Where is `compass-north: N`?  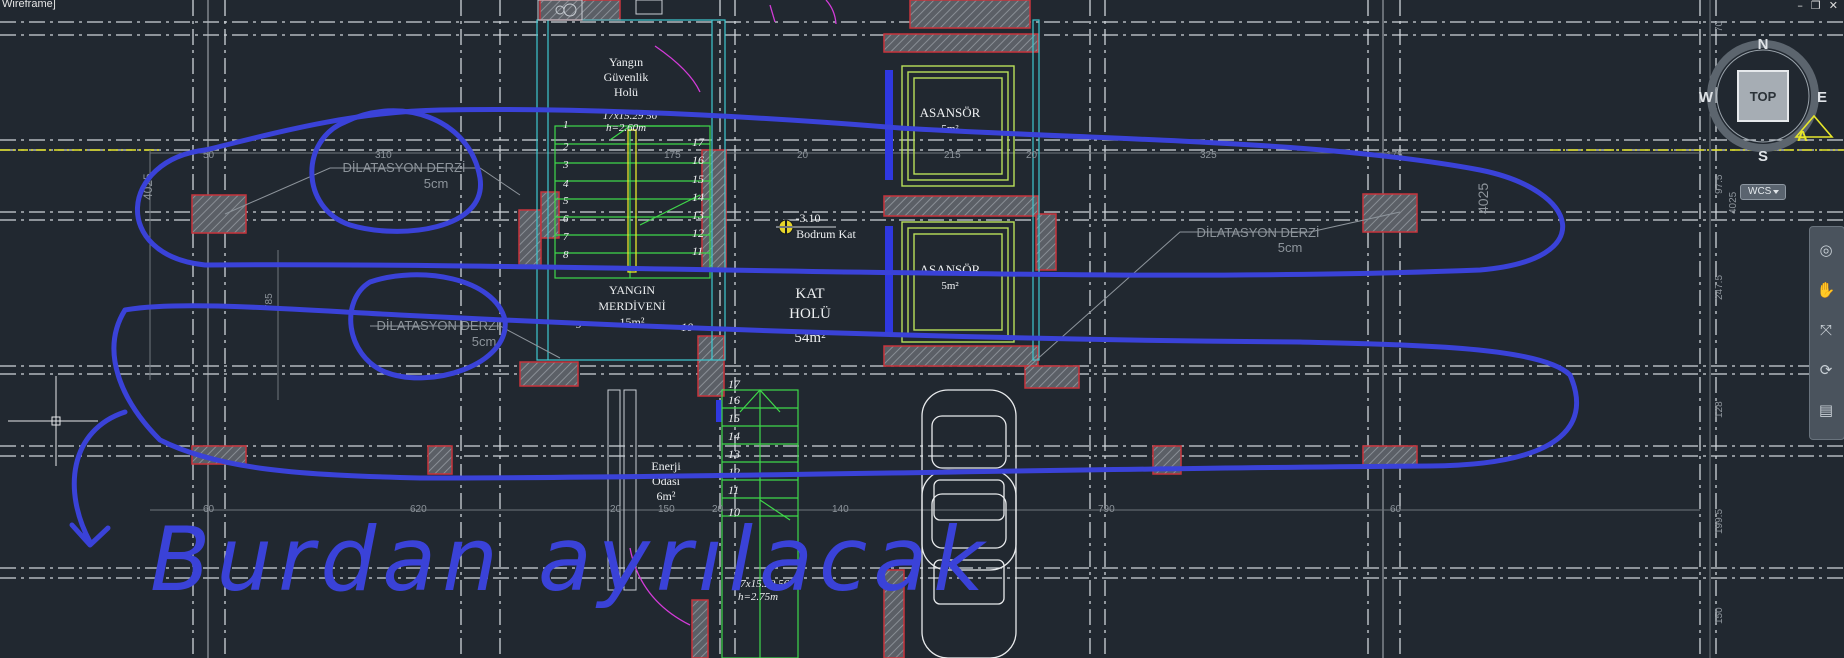
compass-north: N is located at coordinates (1763, 44).